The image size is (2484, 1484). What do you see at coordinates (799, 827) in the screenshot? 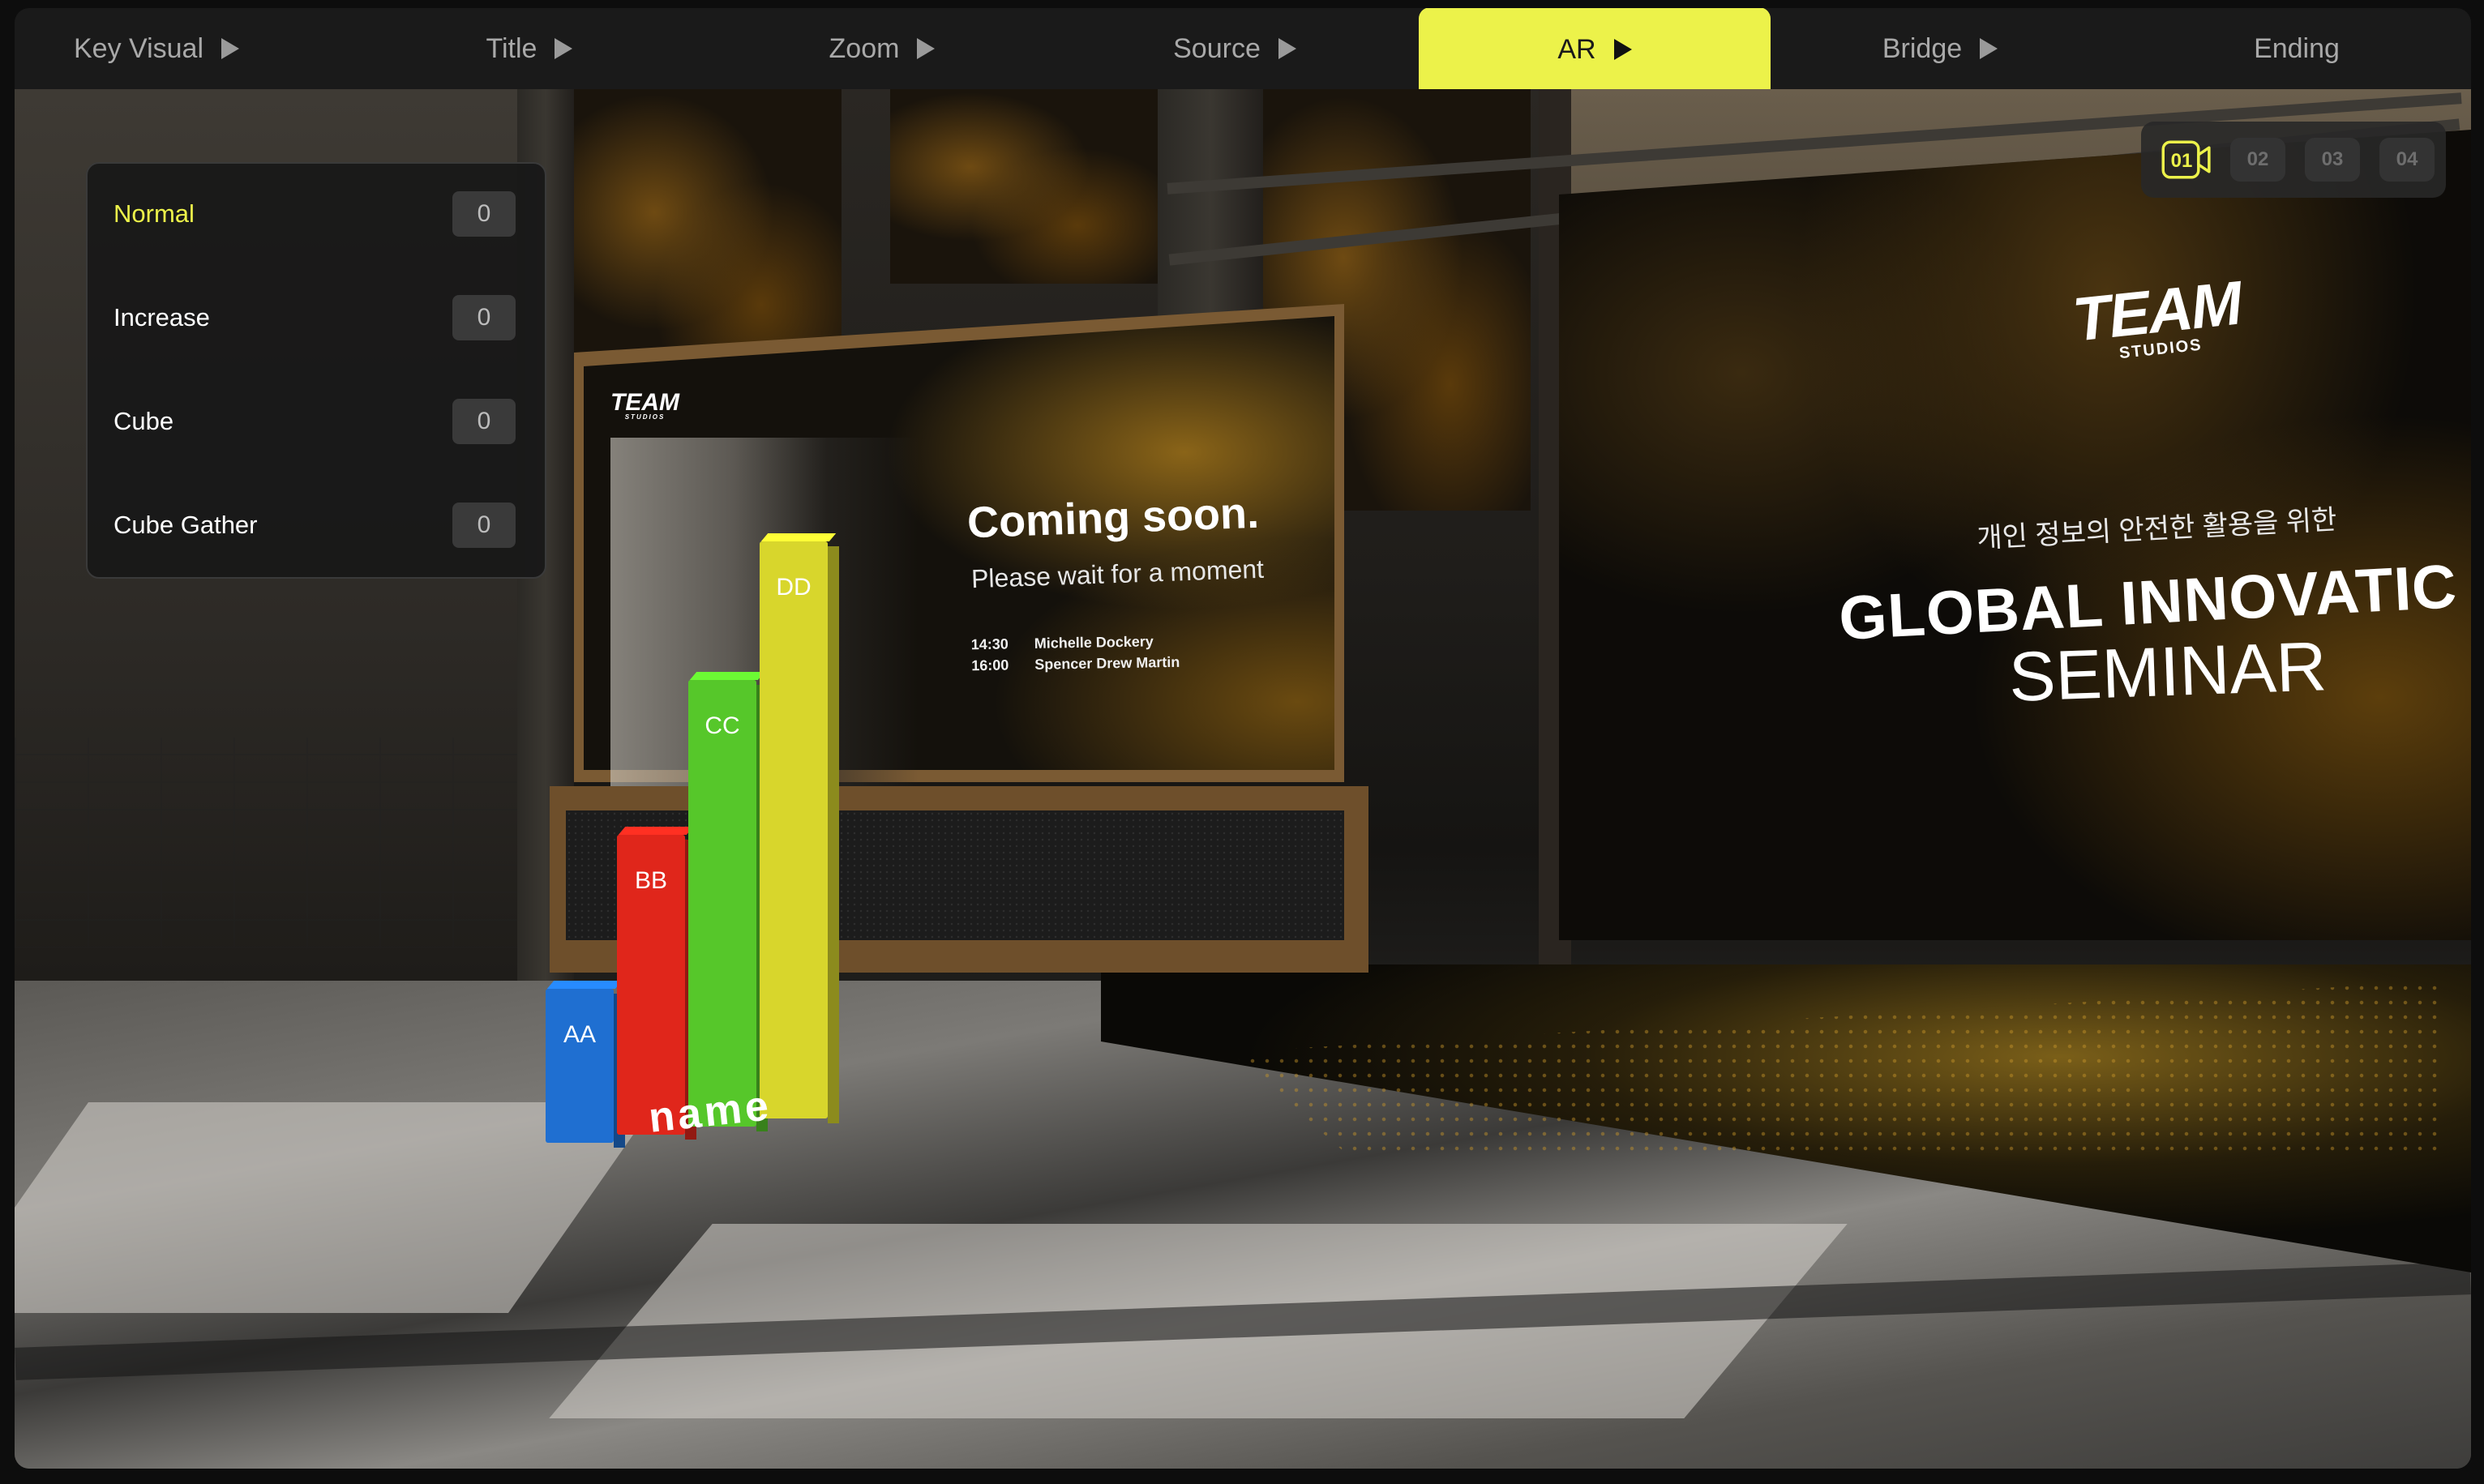
I see `ar-bar-dd: DD` at bounding box center [799, 827].